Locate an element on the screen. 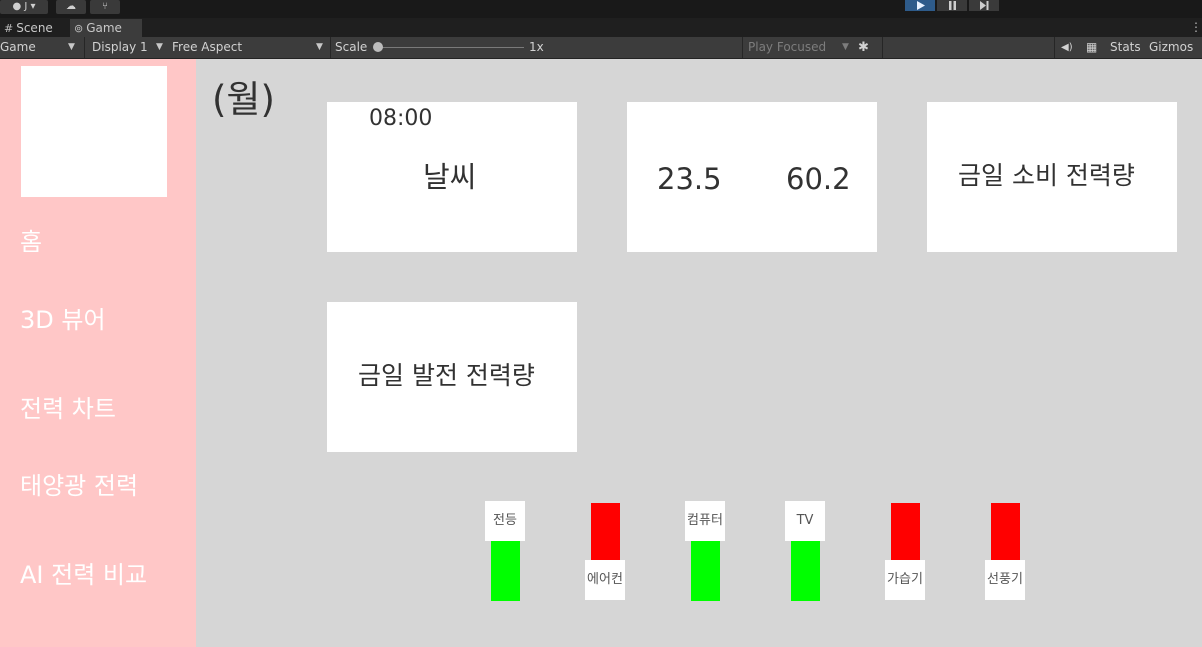  tab-scene-label: Scene is located at coordinates (34, 28).